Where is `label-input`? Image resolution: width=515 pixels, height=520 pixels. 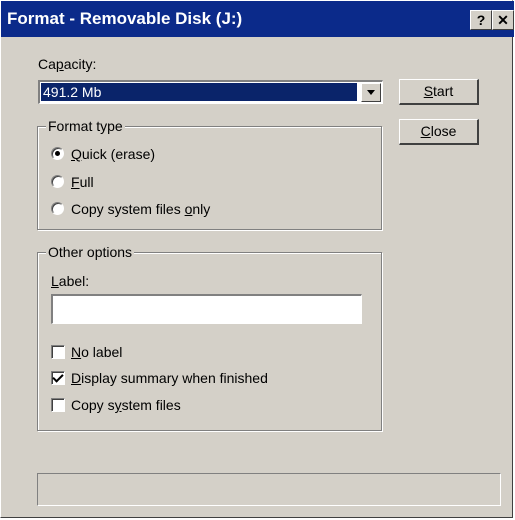 label-input is located at coordinates (206, 309).